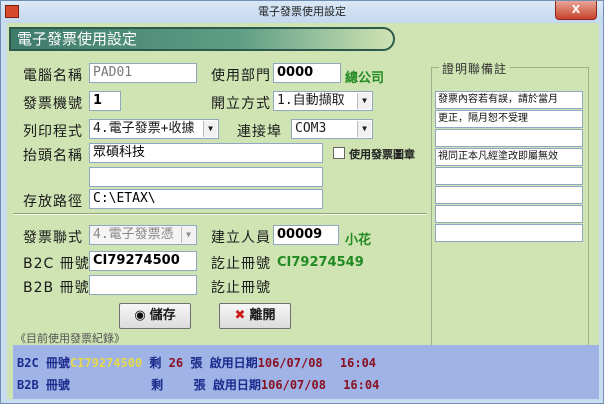 The image size is (604, 404). What do you see at coordinates (262, 315) in the screenshot?
I see `leave-label: 離開` at bounding box center [262, 315].